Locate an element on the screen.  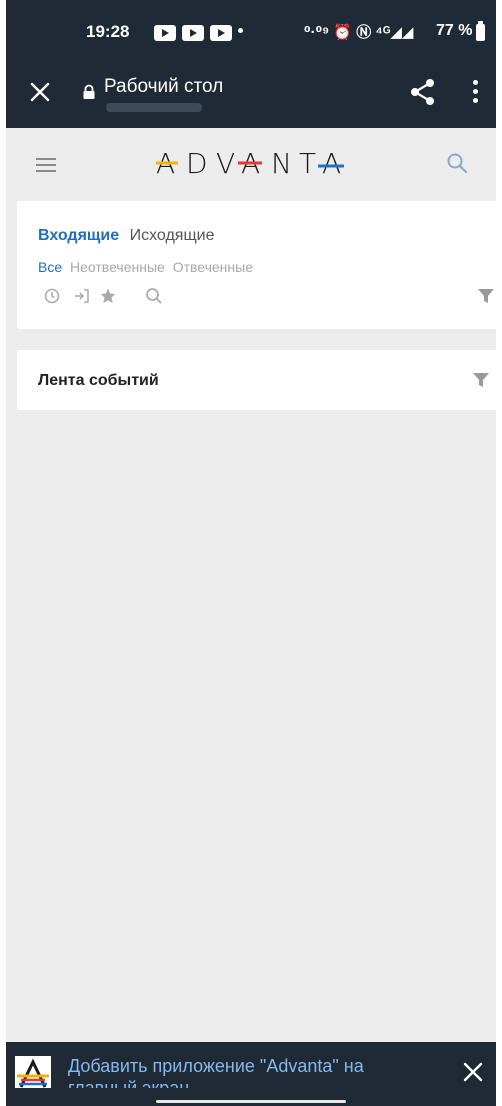
more-menu-button is located at coordinates (475, 93).